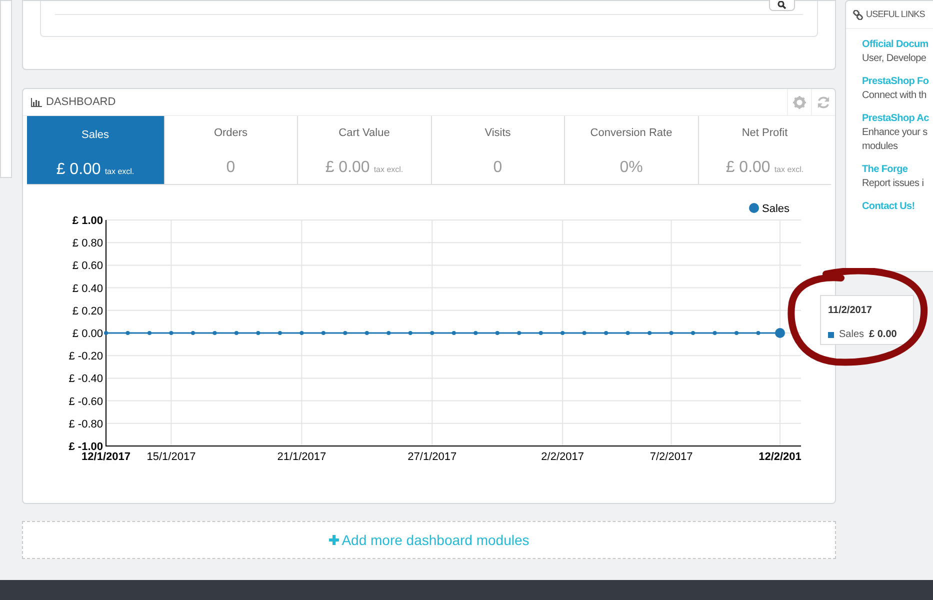  What do you see at coordinates (85, 447) in the screenshot?
I see `y-axis-label: £ -1.00` at bounding box center [85, 447].